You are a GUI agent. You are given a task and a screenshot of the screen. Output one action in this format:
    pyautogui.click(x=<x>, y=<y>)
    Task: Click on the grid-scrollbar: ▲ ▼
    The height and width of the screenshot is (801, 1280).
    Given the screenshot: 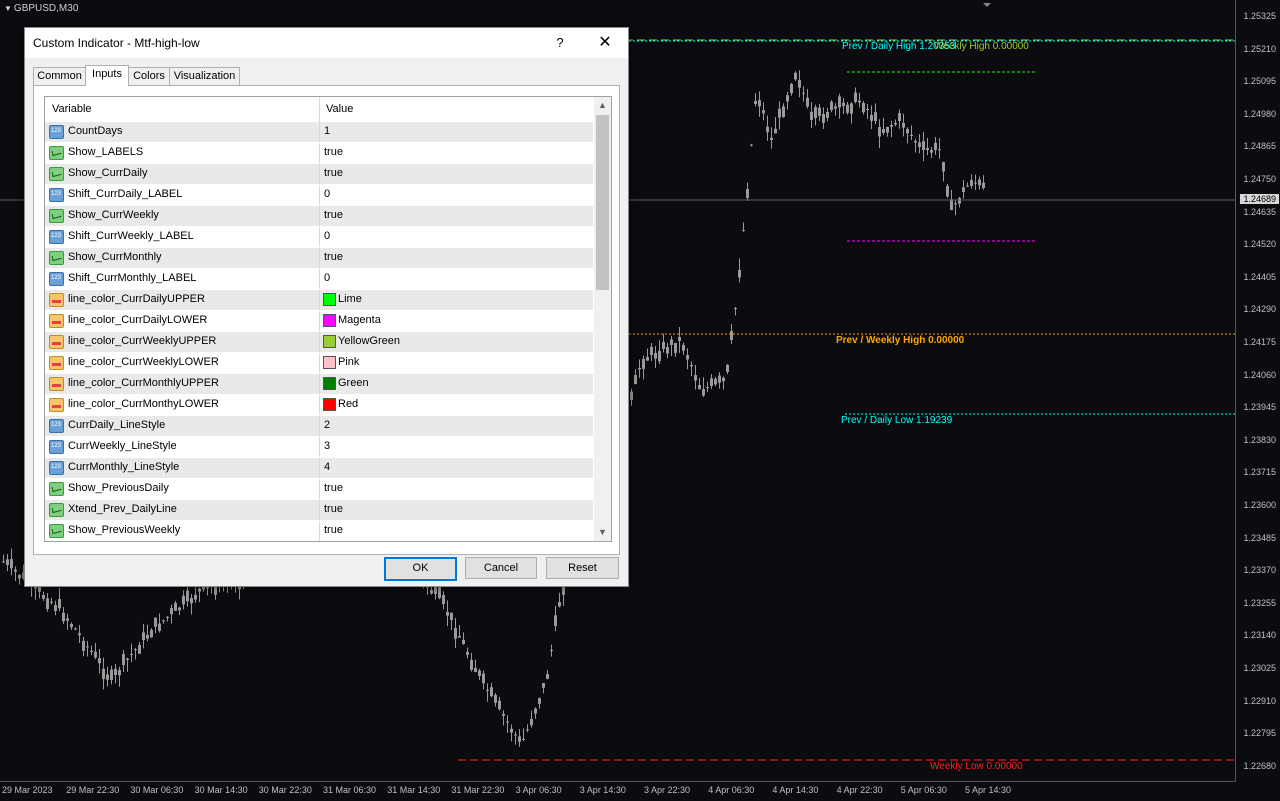 What is the action you would take?
    pyautogui.click(x=602, y=319)
    